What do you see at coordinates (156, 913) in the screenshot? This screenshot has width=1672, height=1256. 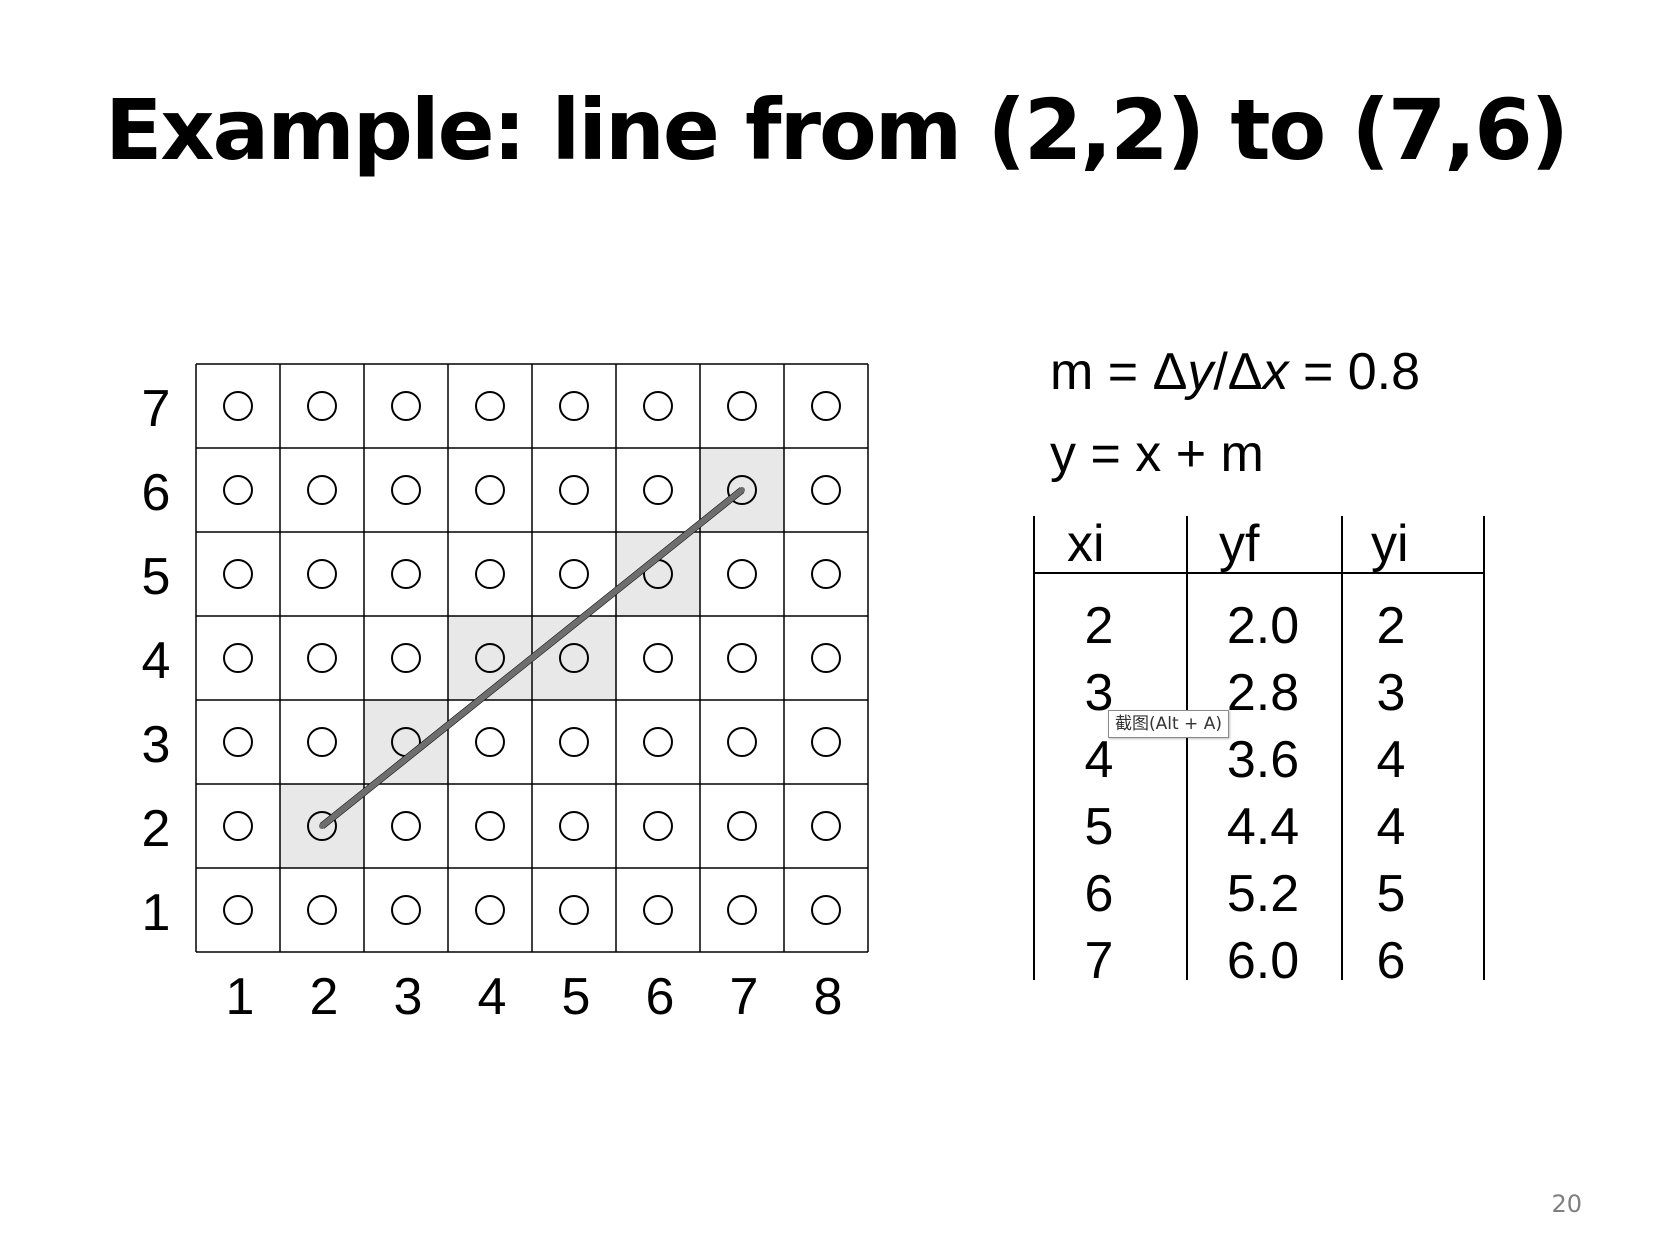 I see `y-axis-label: 1` at bounding box center [156, 913].